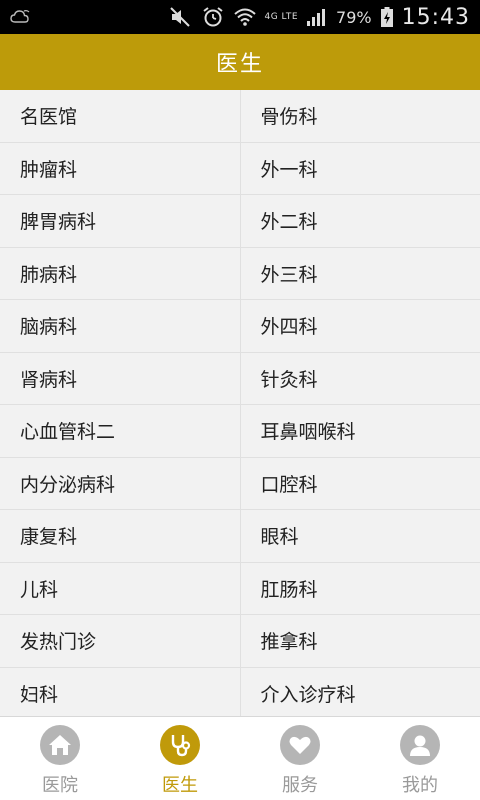 This screenshot has height=800, width=480. Describe the element at coordinates (120, 273) in the screenshot. I see `department-item: 肺病科` at that location.